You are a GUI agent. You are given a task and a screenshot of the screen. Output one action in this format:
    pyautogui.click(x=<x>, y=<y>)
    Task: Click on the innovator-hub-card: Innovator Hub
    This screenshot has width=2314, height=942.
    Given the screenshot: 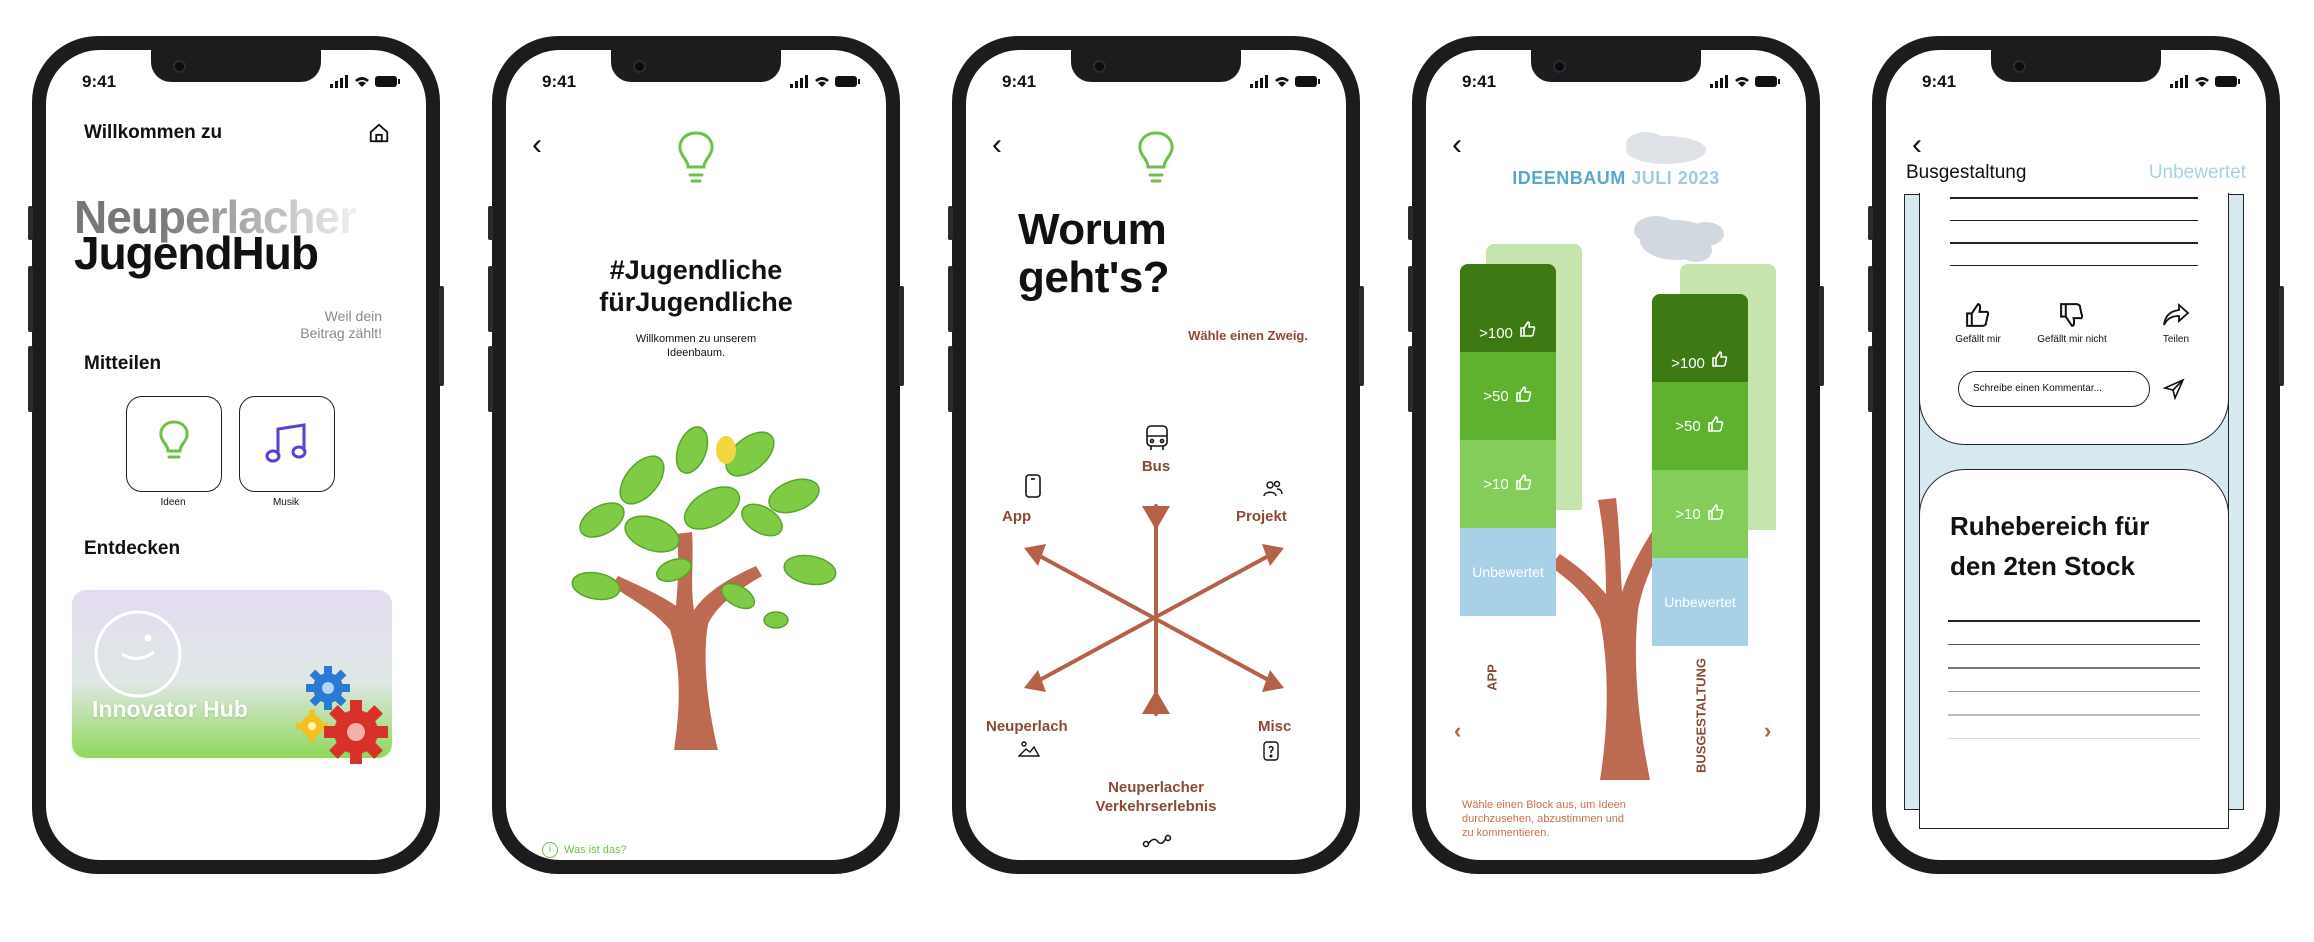 What is the action you would take?
    pyautogui.click(x=232, y=677)
    